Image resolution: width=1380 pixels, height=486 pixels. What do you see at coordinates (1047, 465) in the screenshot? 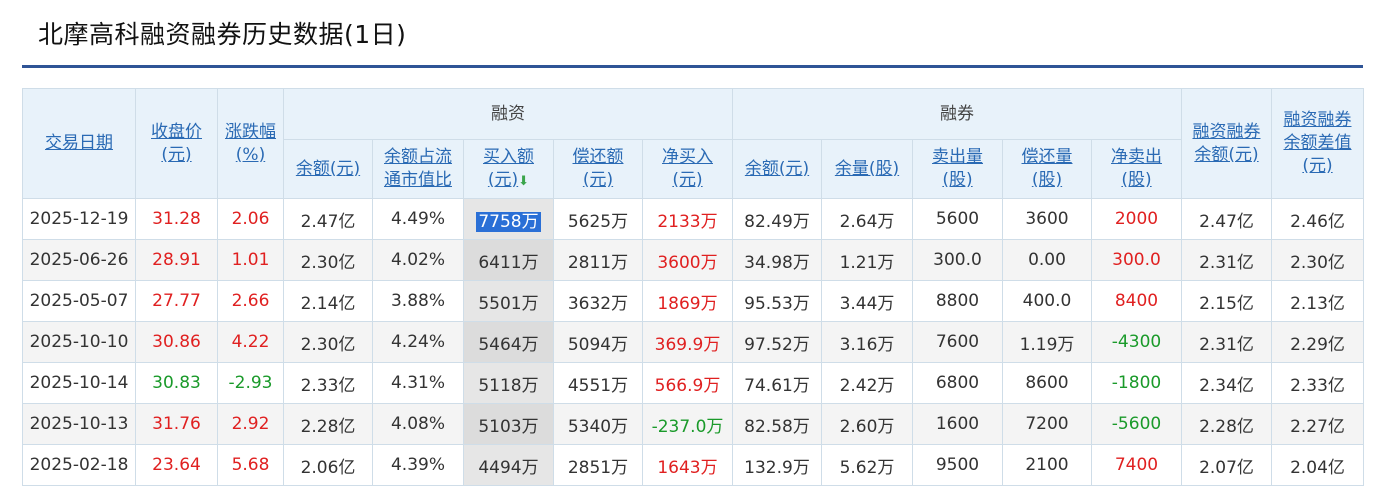
I see `cell-rq-repay: 2100` at bounding box center [1047, 465].